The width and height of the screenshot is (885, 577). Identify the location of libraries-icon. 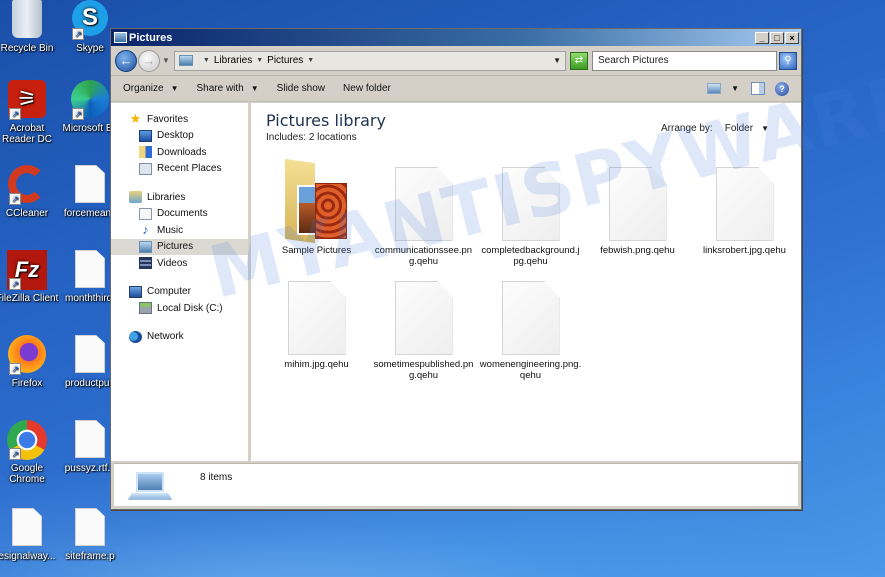
(135, 197).